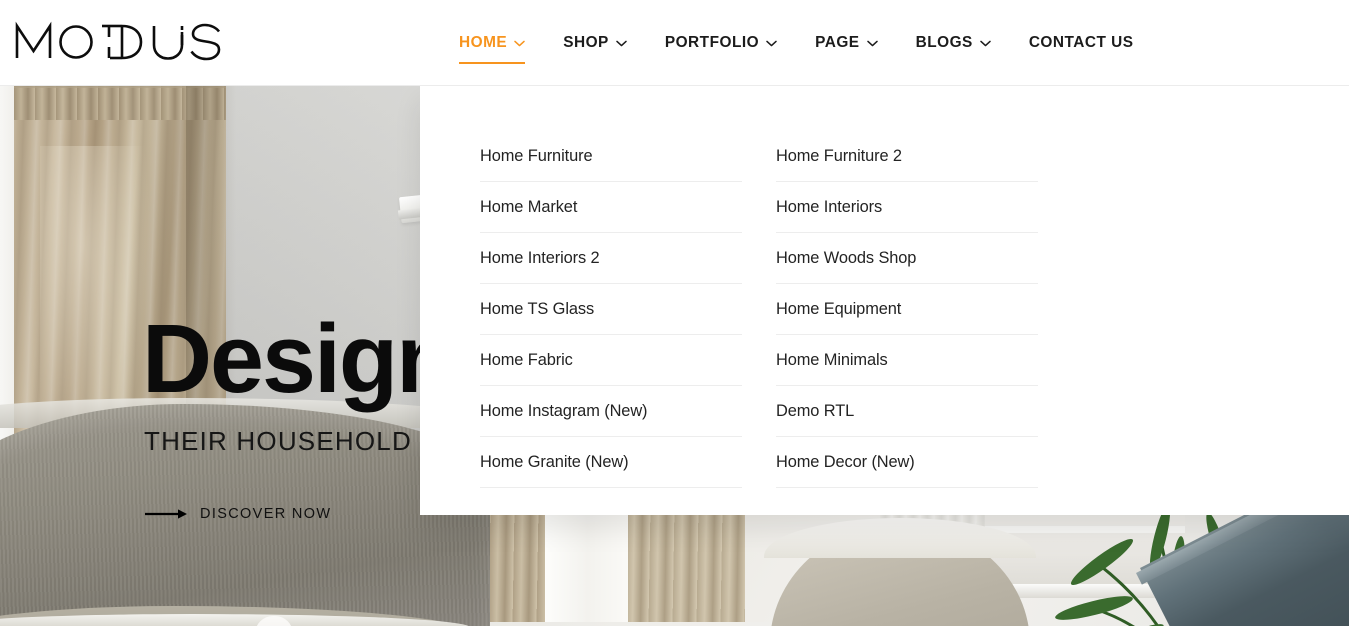 The height and width of the screenshot is (626, 1349). What do you see at coordinates (832, 359) in the screenshot?
I see `menu-item-label: Home Minimals` at bounding box center [832, 359].